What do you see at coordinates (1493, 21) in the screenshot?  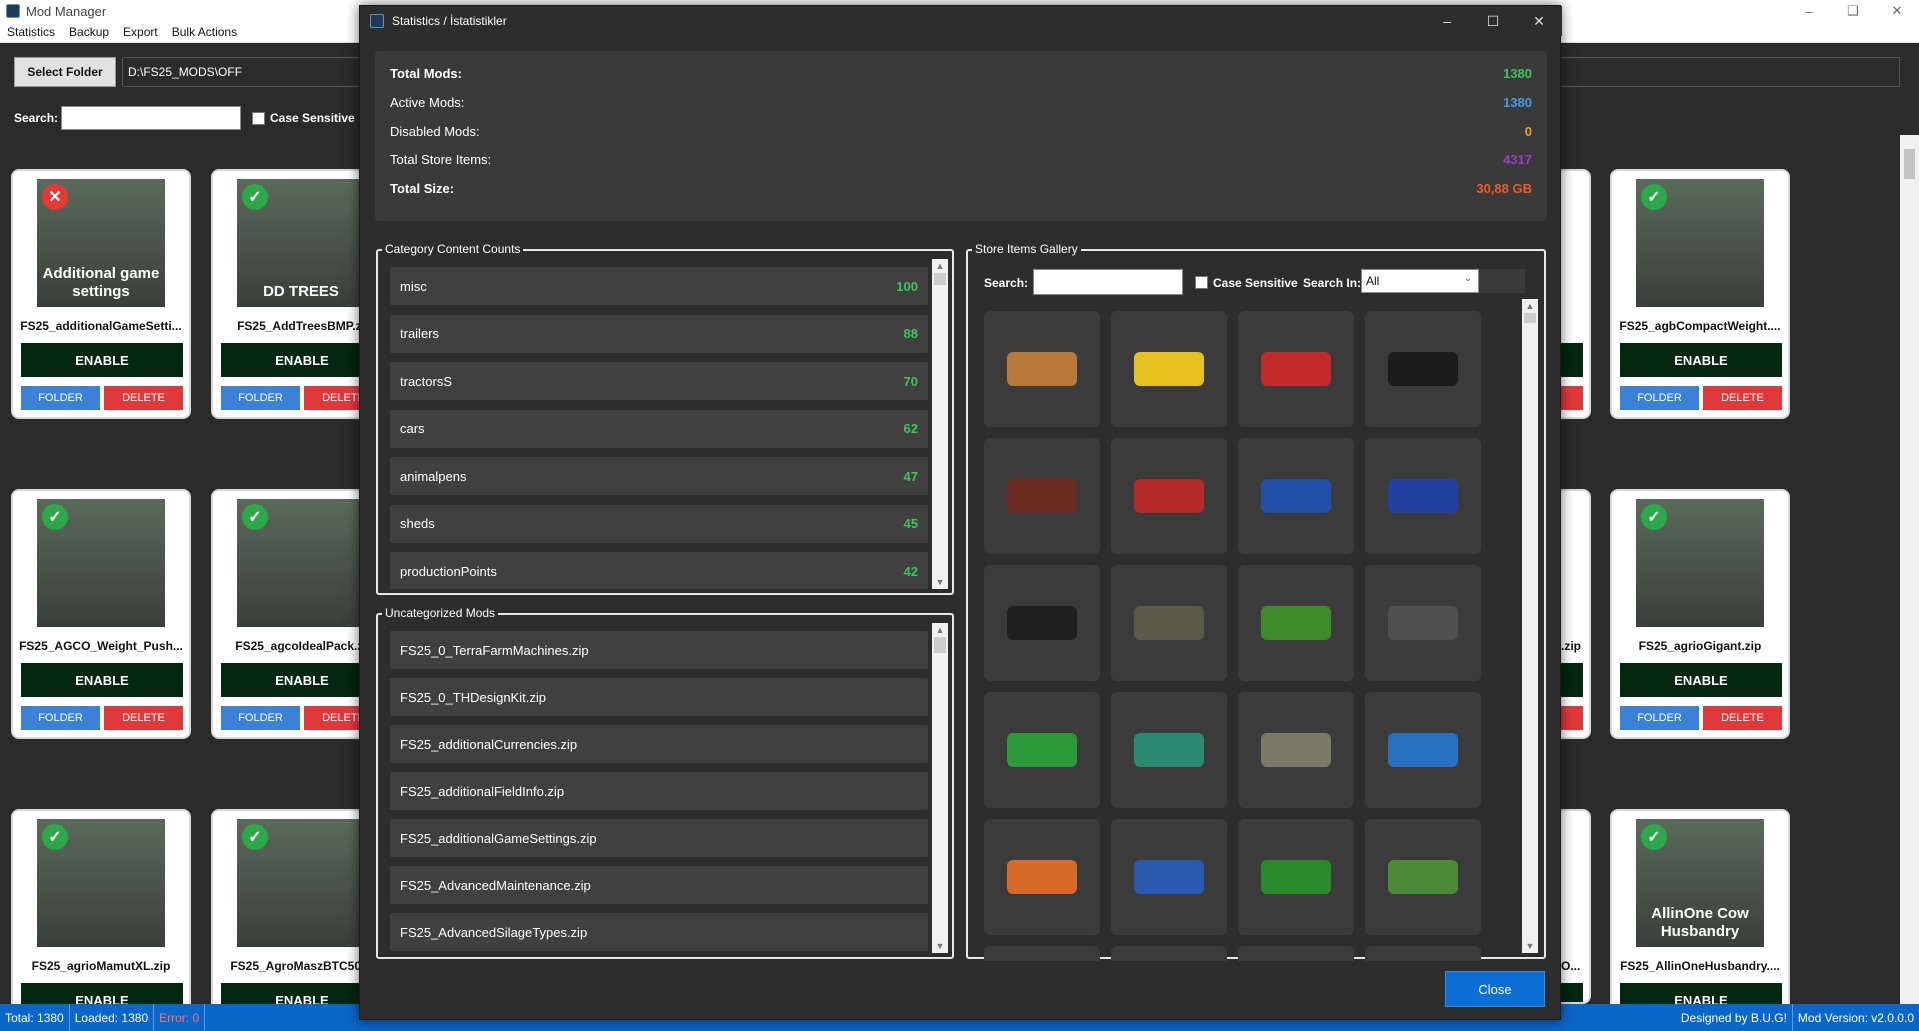 I see `dialog-maximize-icon: ☐` at bounding box center [1493, 21].